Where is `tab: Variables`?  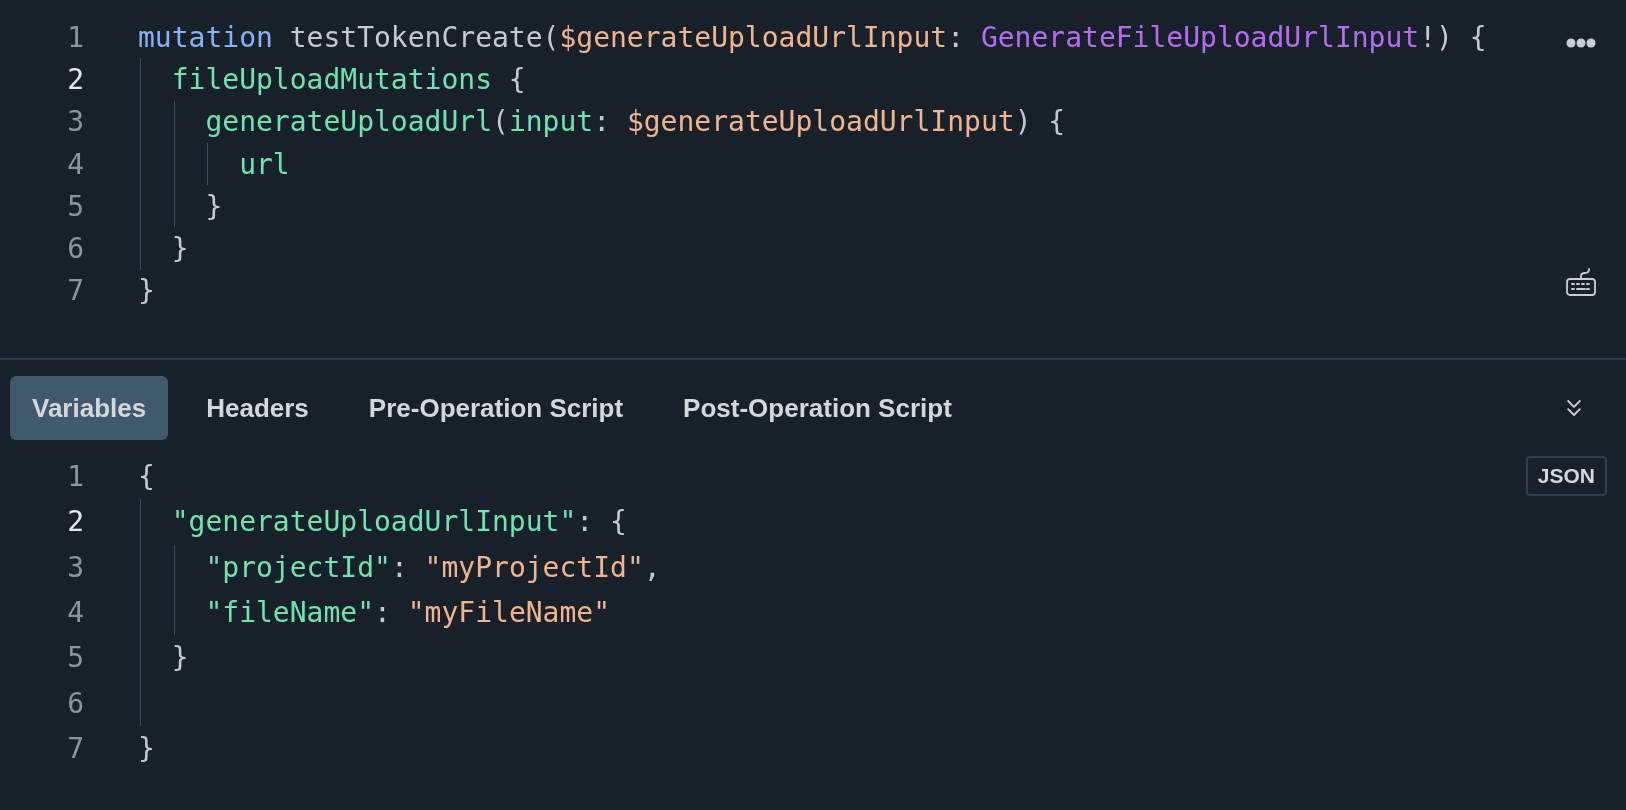
tab: Variables is located at coordinates (89, 408).